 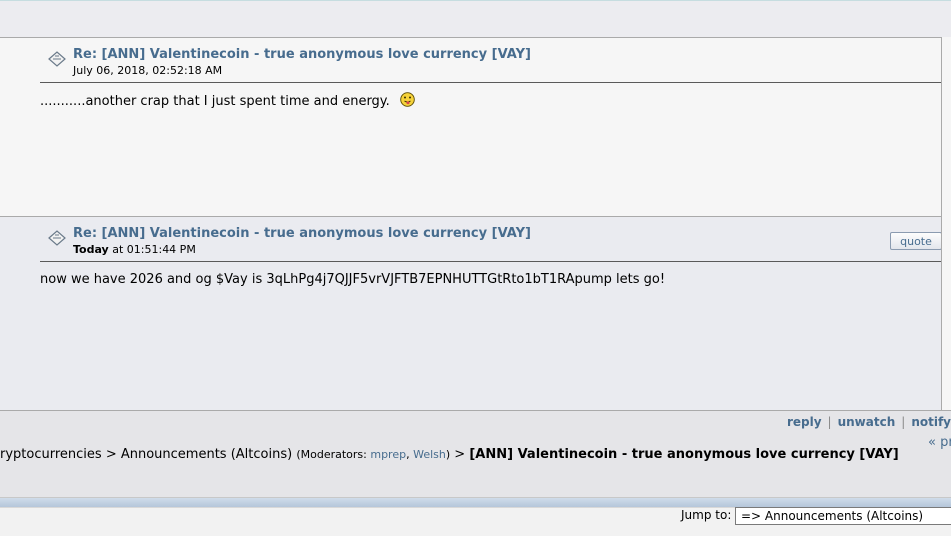 What do you see at coordinates (804, 422) in the screenshot?
I see `reply-link: reply` at bounding box center [804, 422].